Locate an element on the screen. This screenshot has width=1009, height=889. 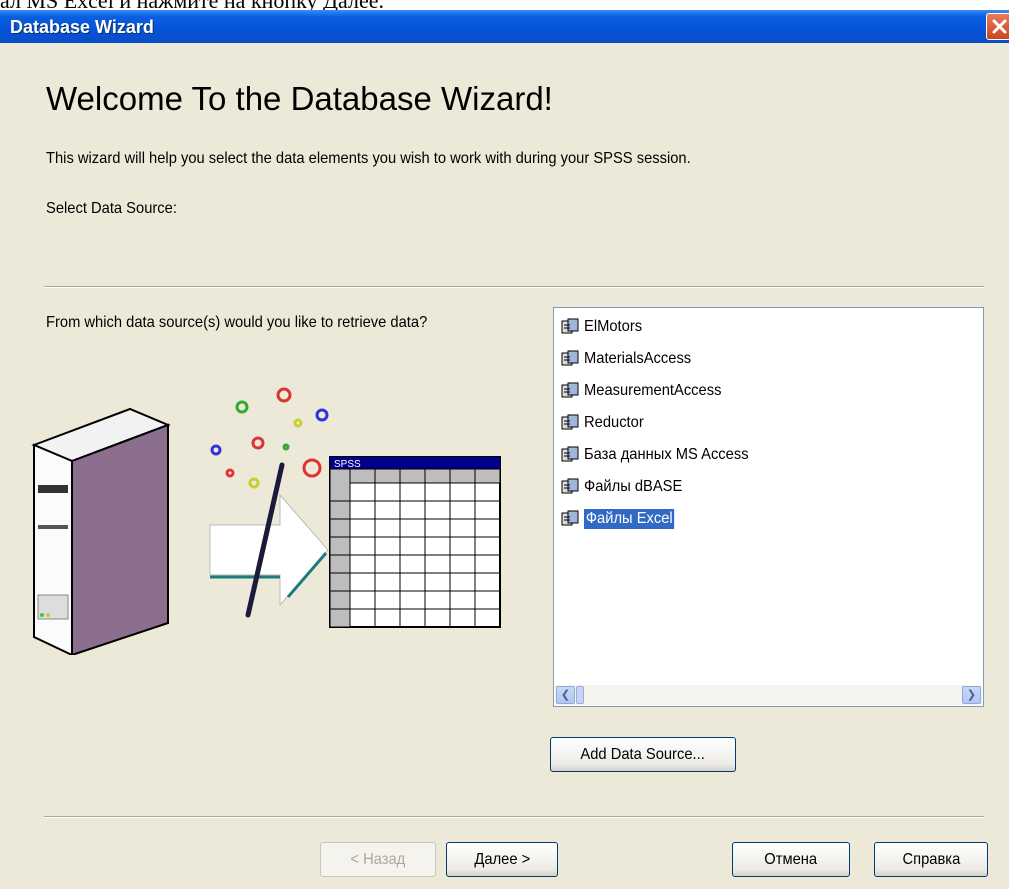
bubbles-icon is located at coordinates (269, 438).